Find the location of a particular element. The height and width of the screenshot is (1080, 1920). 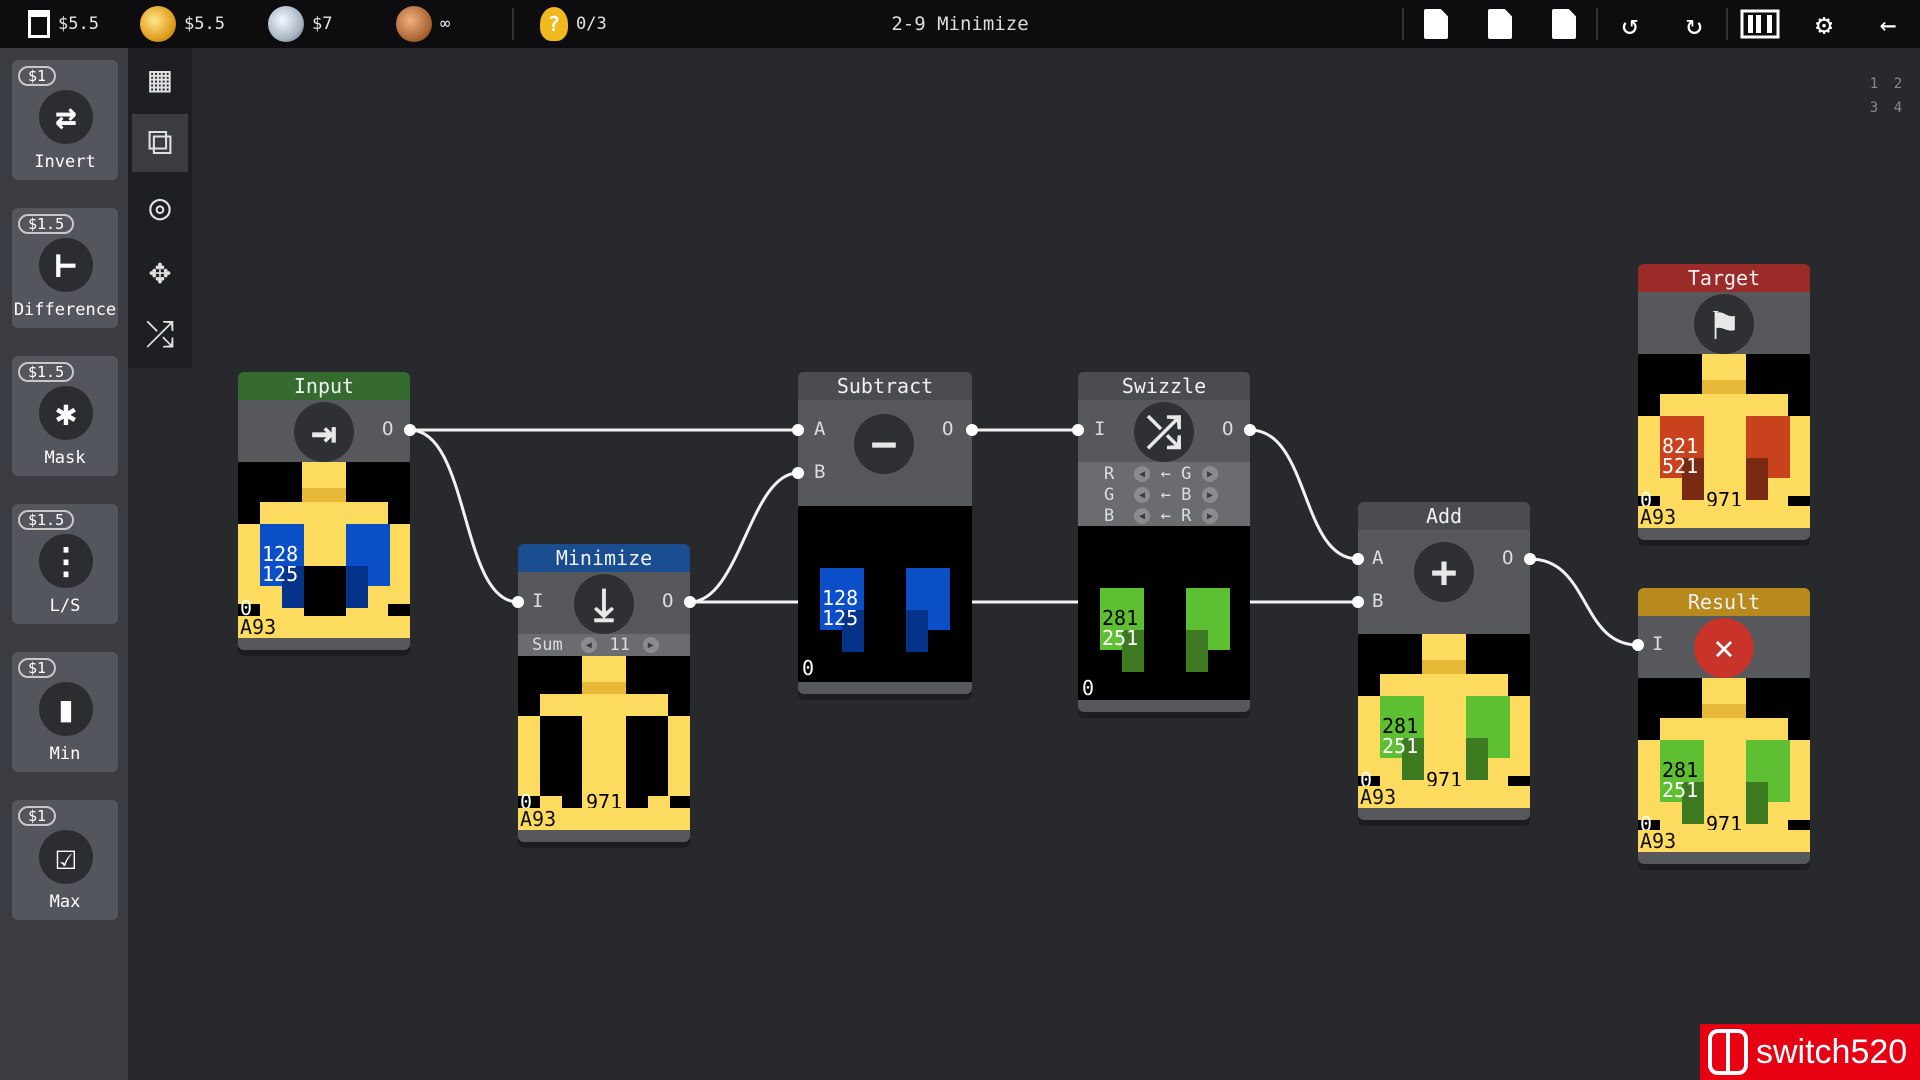

count-value: 11 is located at coordinates (619, 645).